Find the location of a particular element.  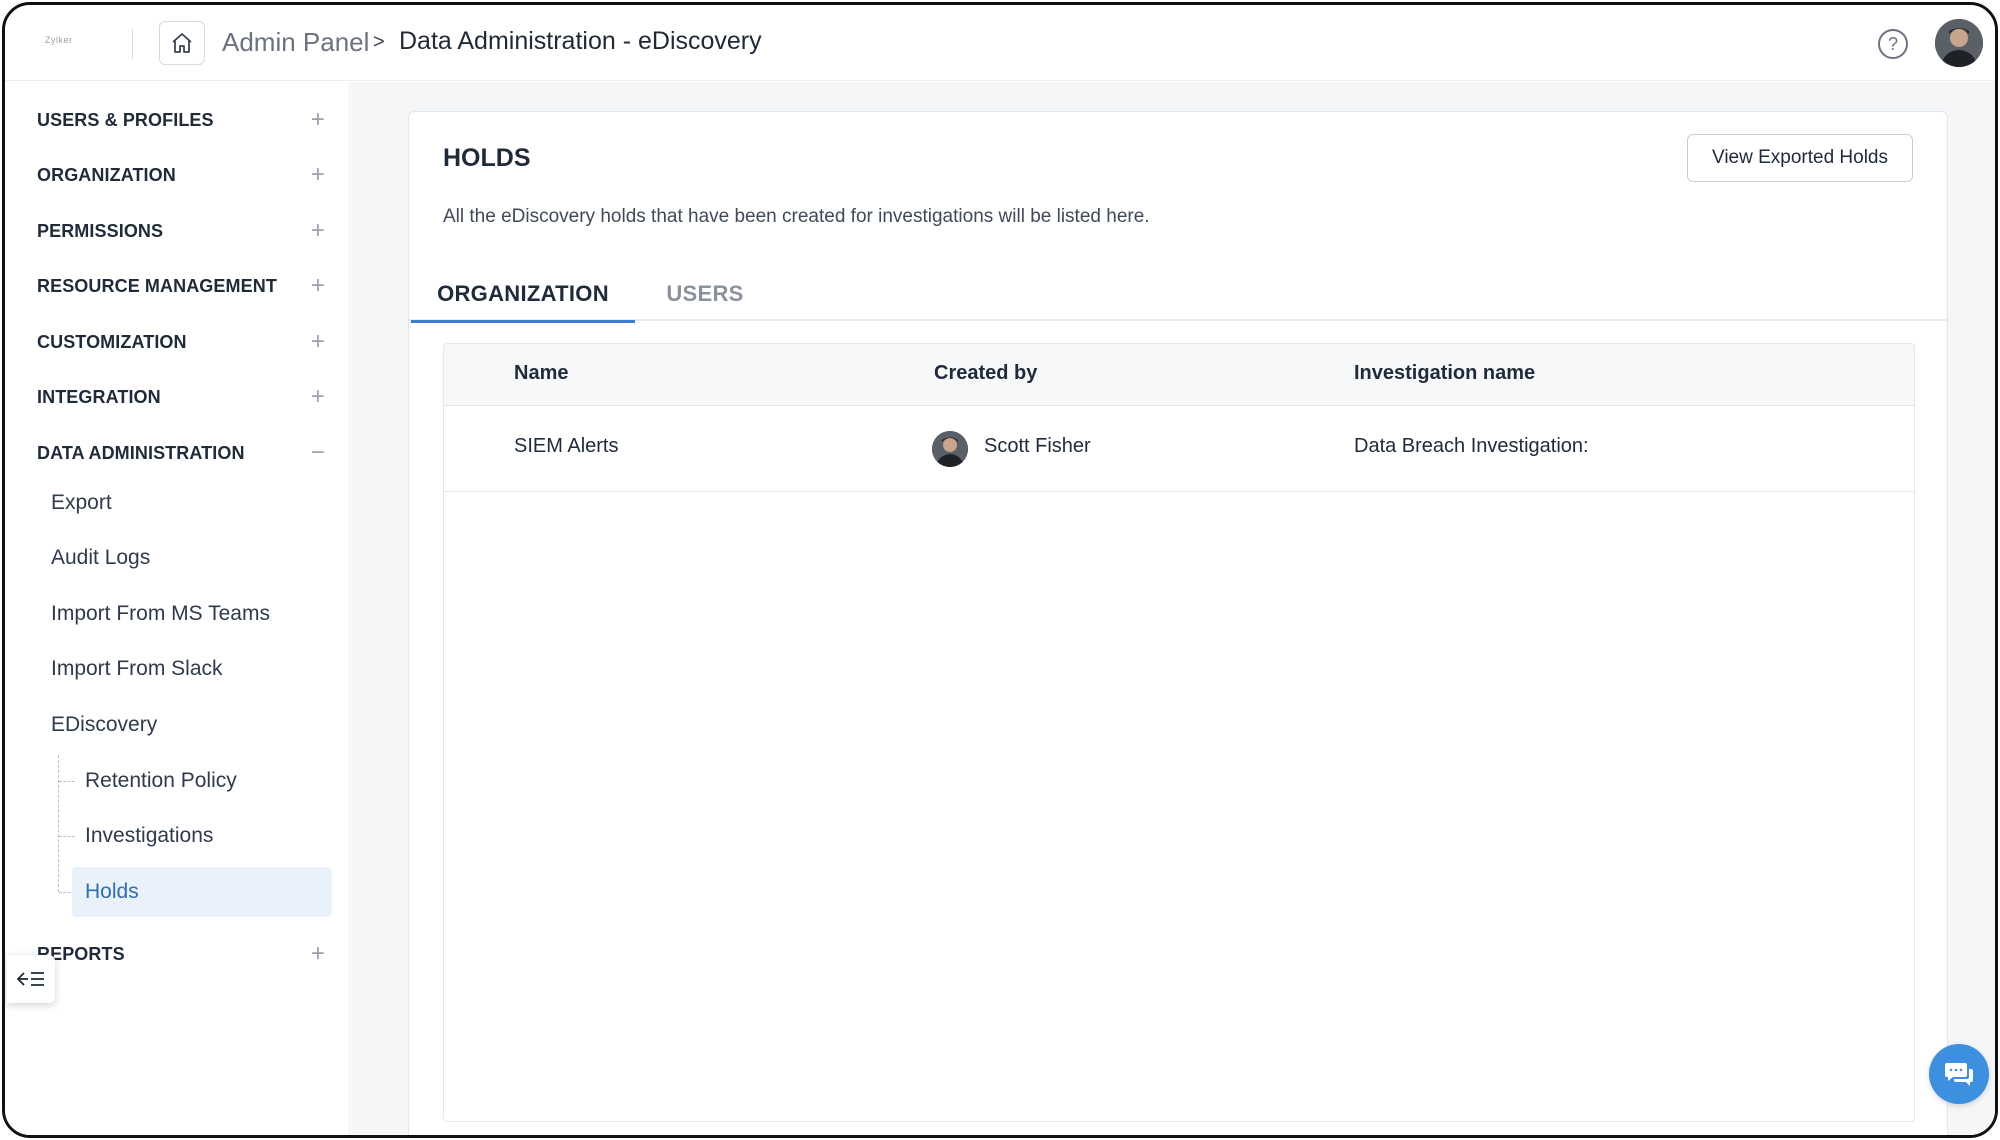

tab-users: USERS is located at coordinates (705, 294).